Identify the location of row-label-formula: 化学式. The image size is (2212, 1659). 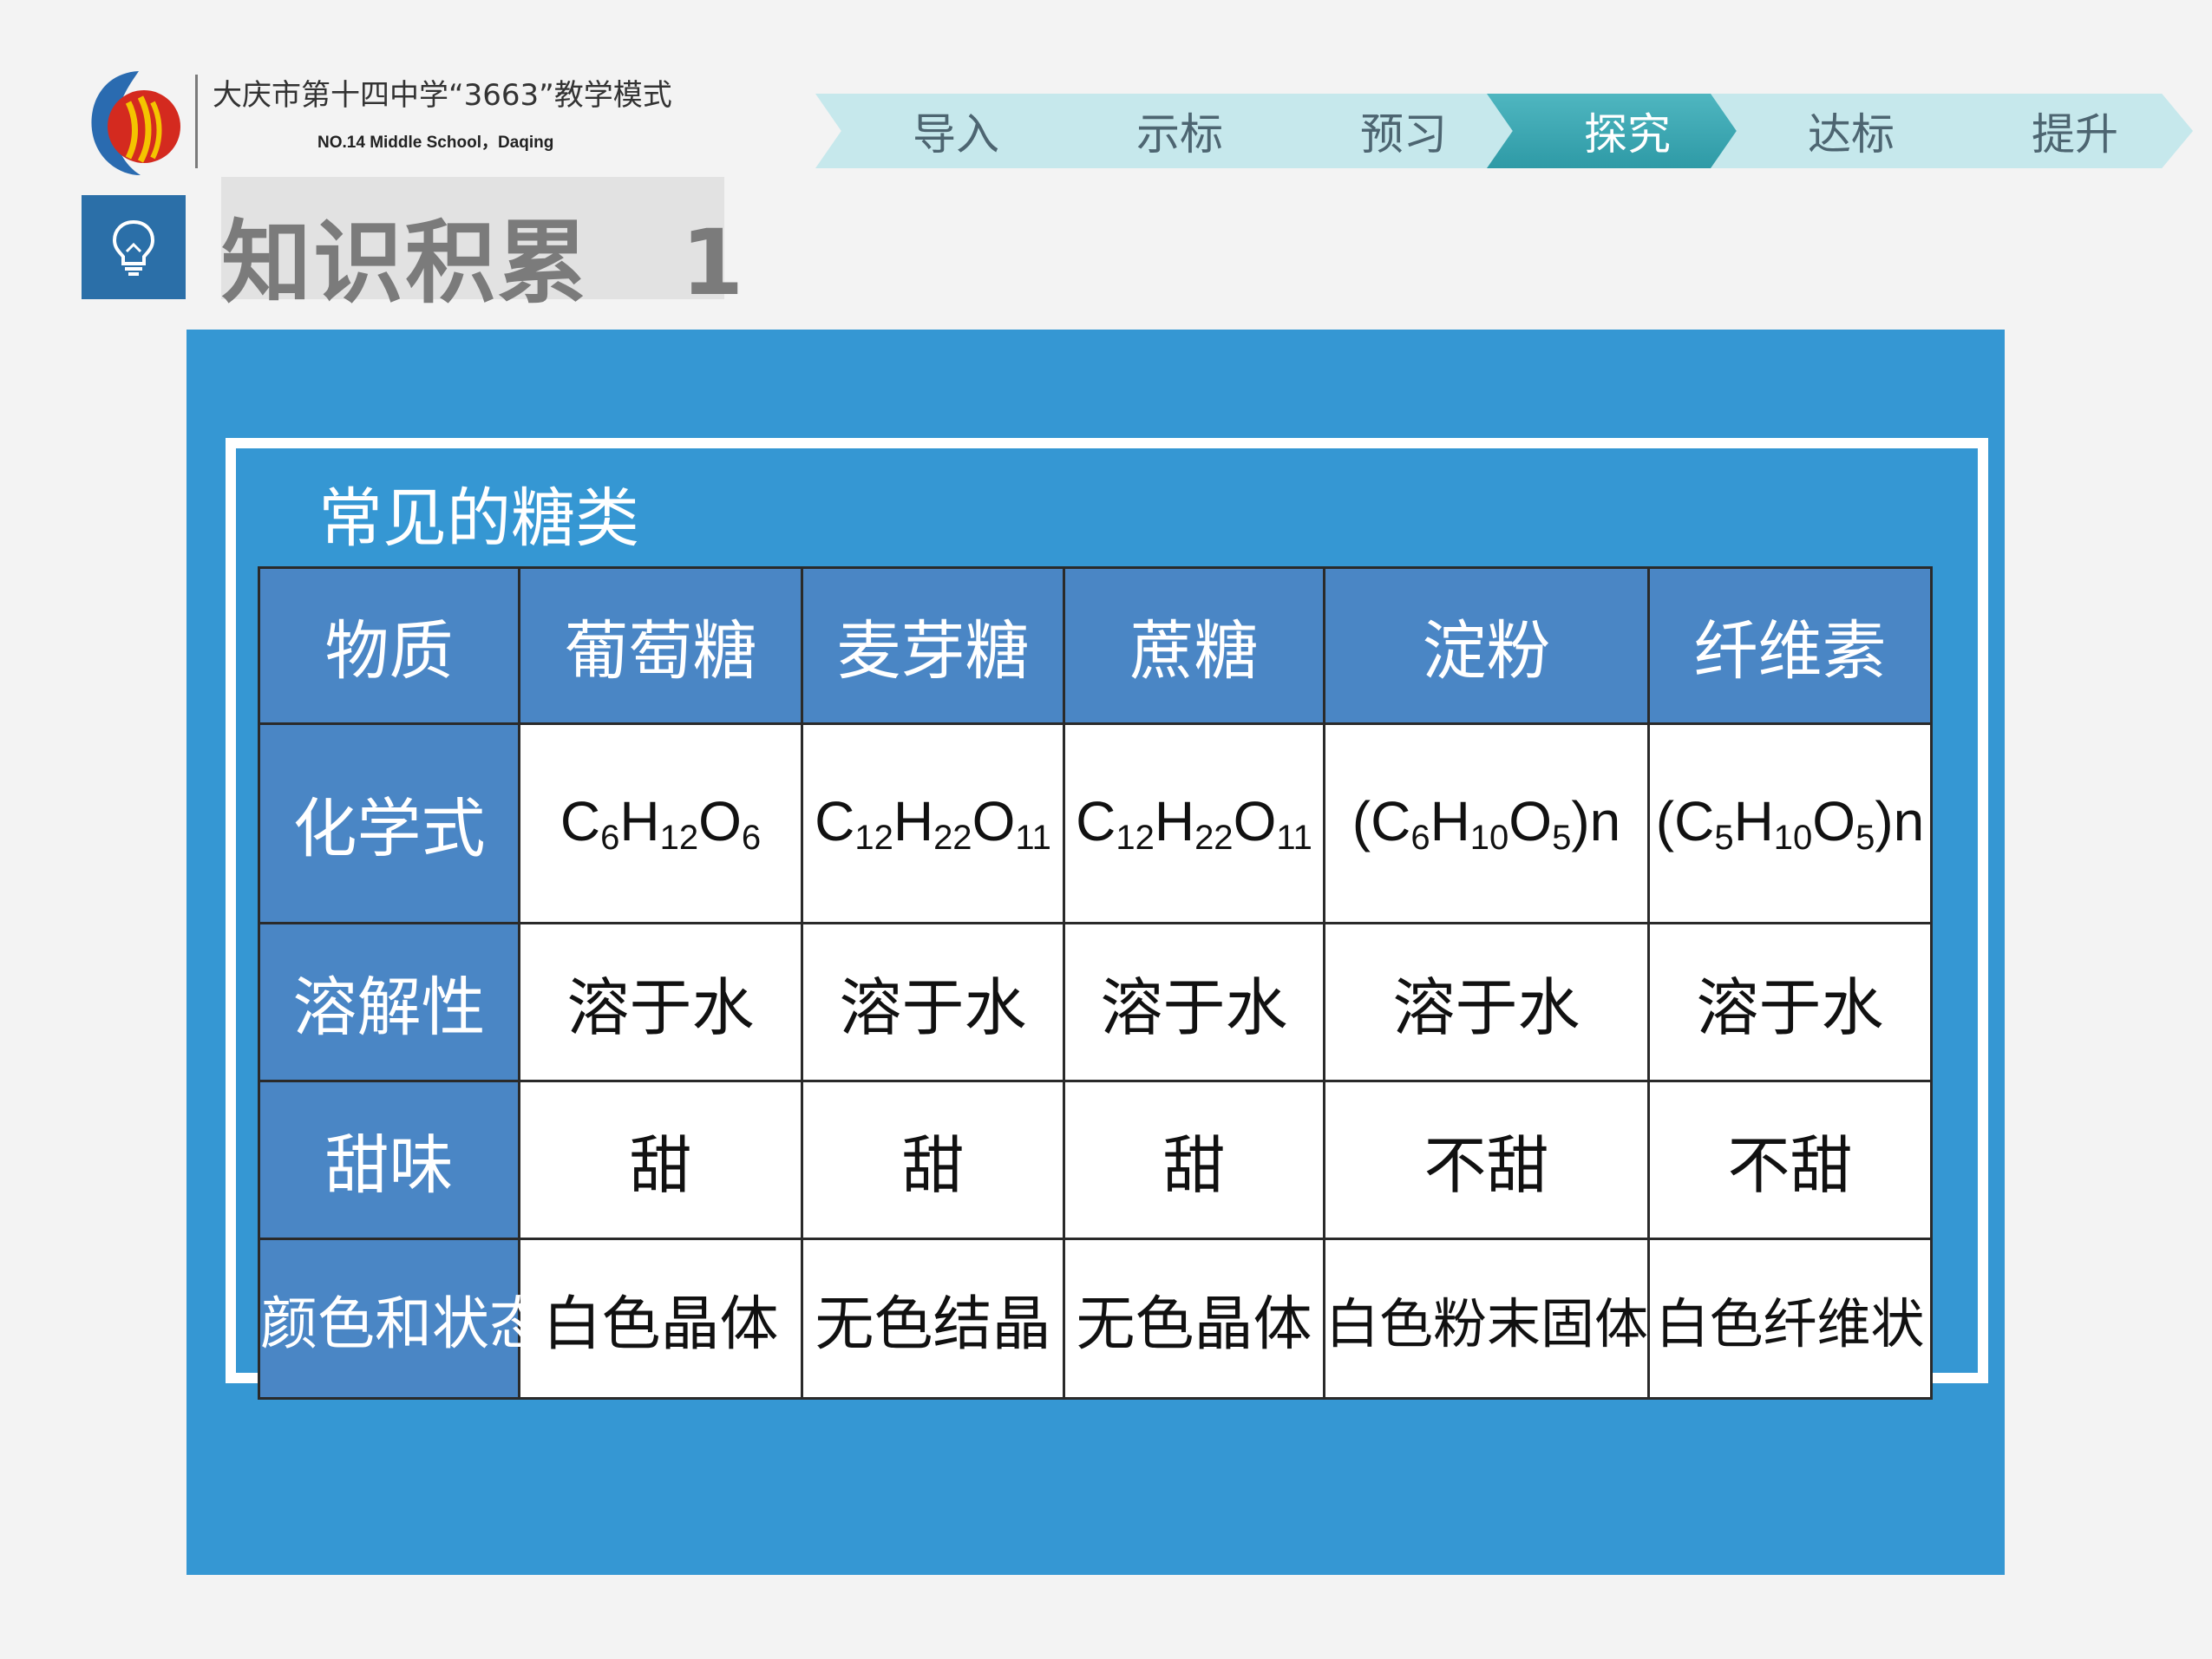
(389, 823).